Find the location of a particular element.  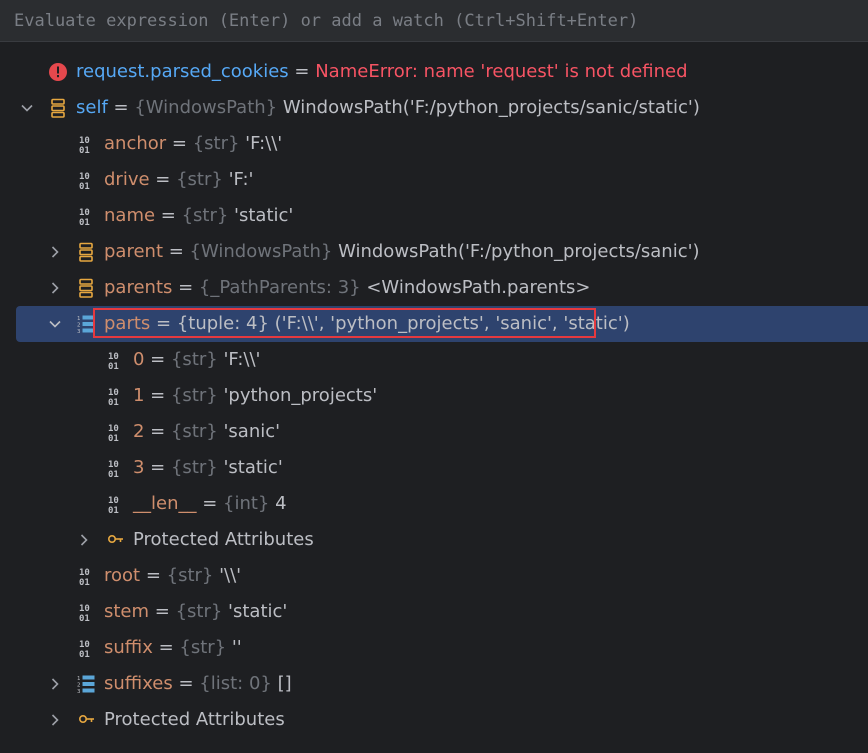

variable-value: WindowsPath('F:/python_projects/sanic') is located at coordinates (516, 251).